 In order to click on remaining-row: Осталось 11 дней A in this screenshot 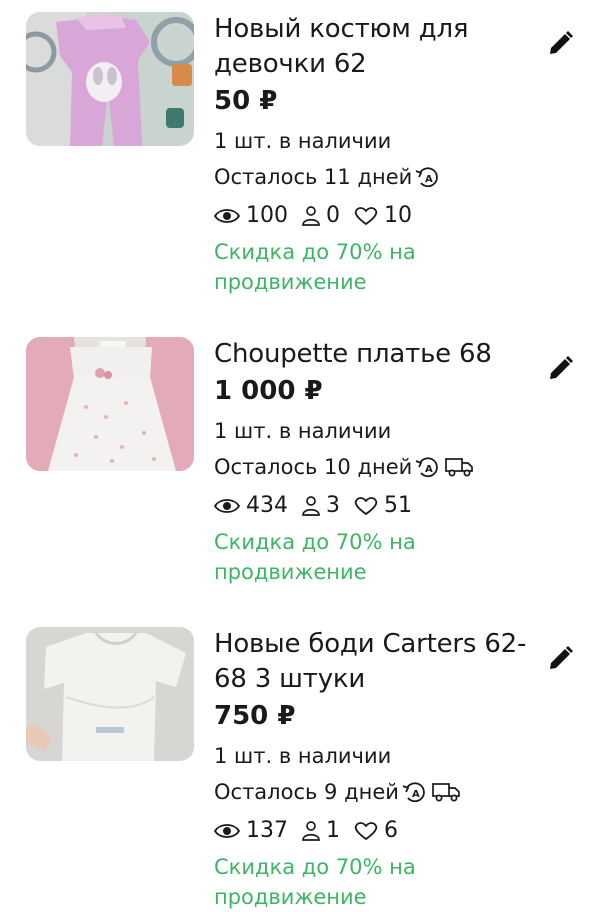, I will do `click(379, 177)`.